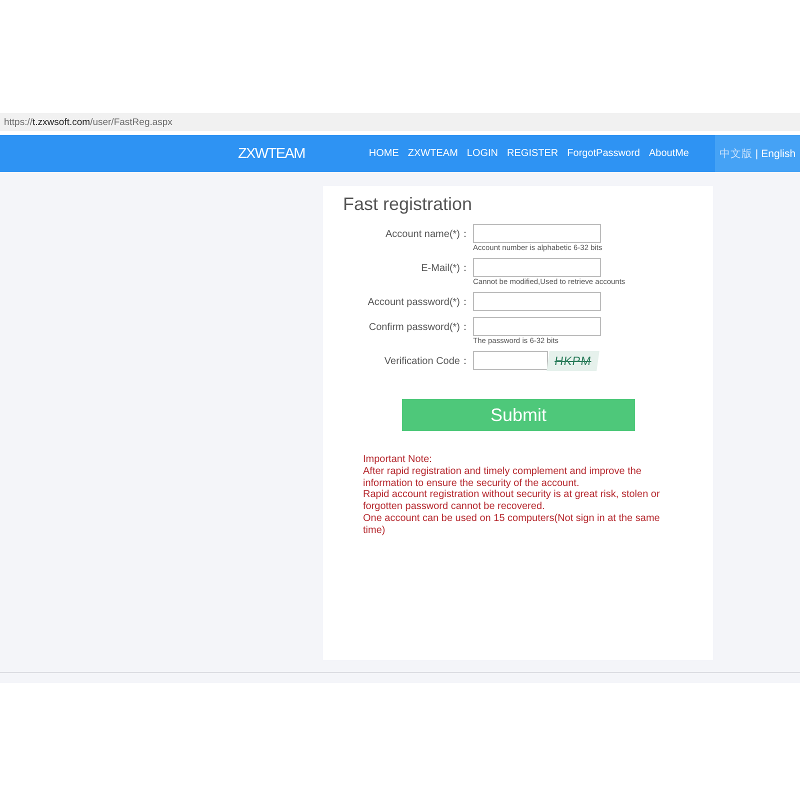 The width and height of the screenshot is (800, 800). I want to click on nav-link: AboutMe, so click(668, 153).